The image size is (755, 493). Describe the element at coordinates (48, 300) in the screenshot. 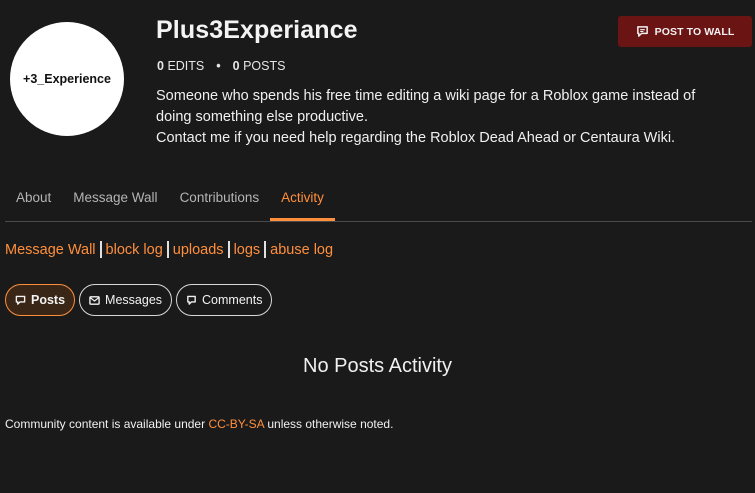

I see `filter-posts-label: Posts` at that location.